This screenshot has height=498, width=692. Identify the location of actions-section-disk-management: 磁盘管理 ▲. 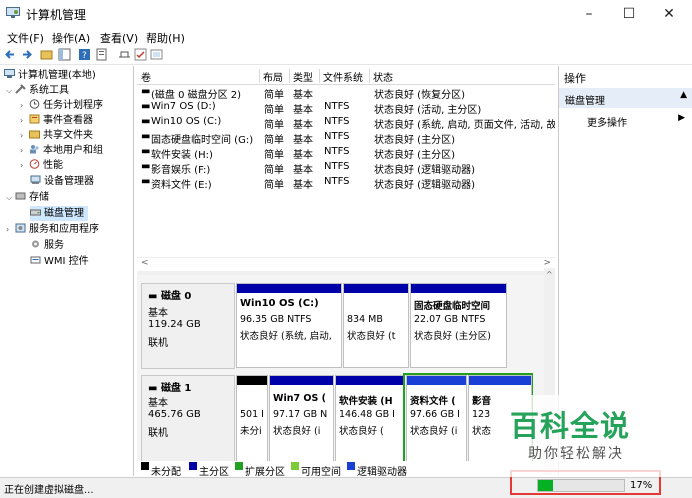
(625, 98).